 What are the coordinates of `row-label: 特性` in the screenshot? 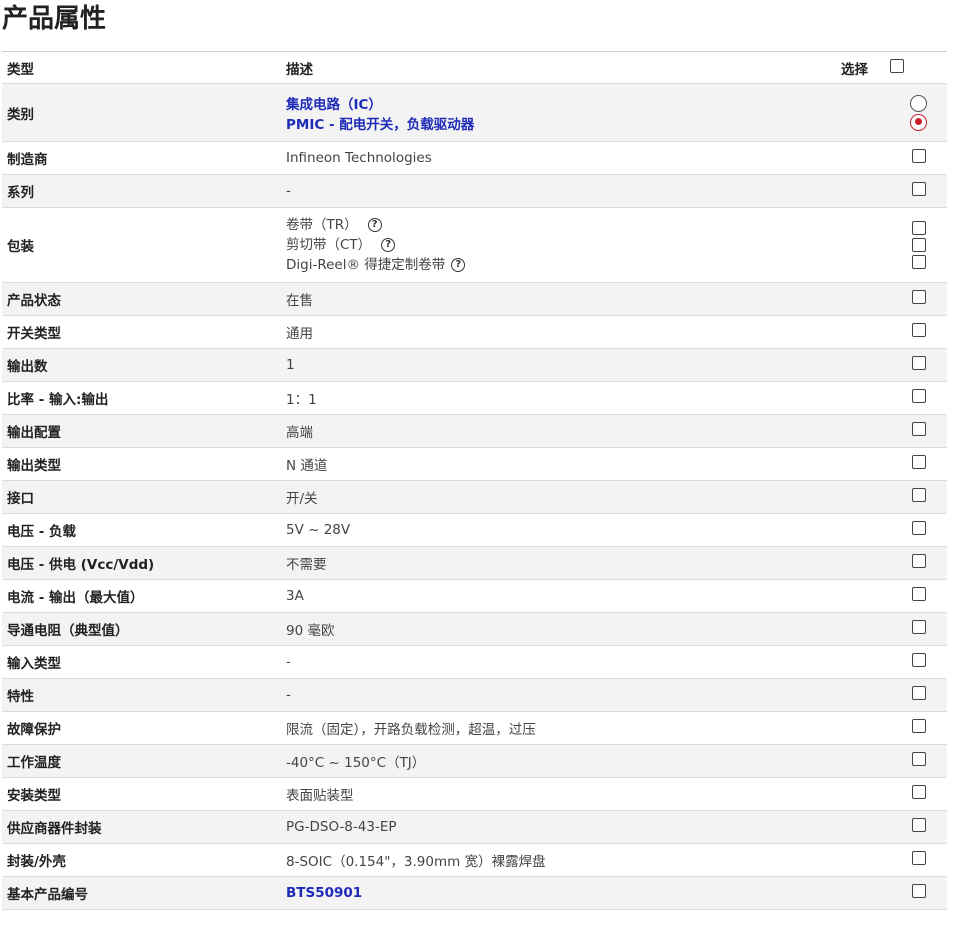 It's located at (144, 695).